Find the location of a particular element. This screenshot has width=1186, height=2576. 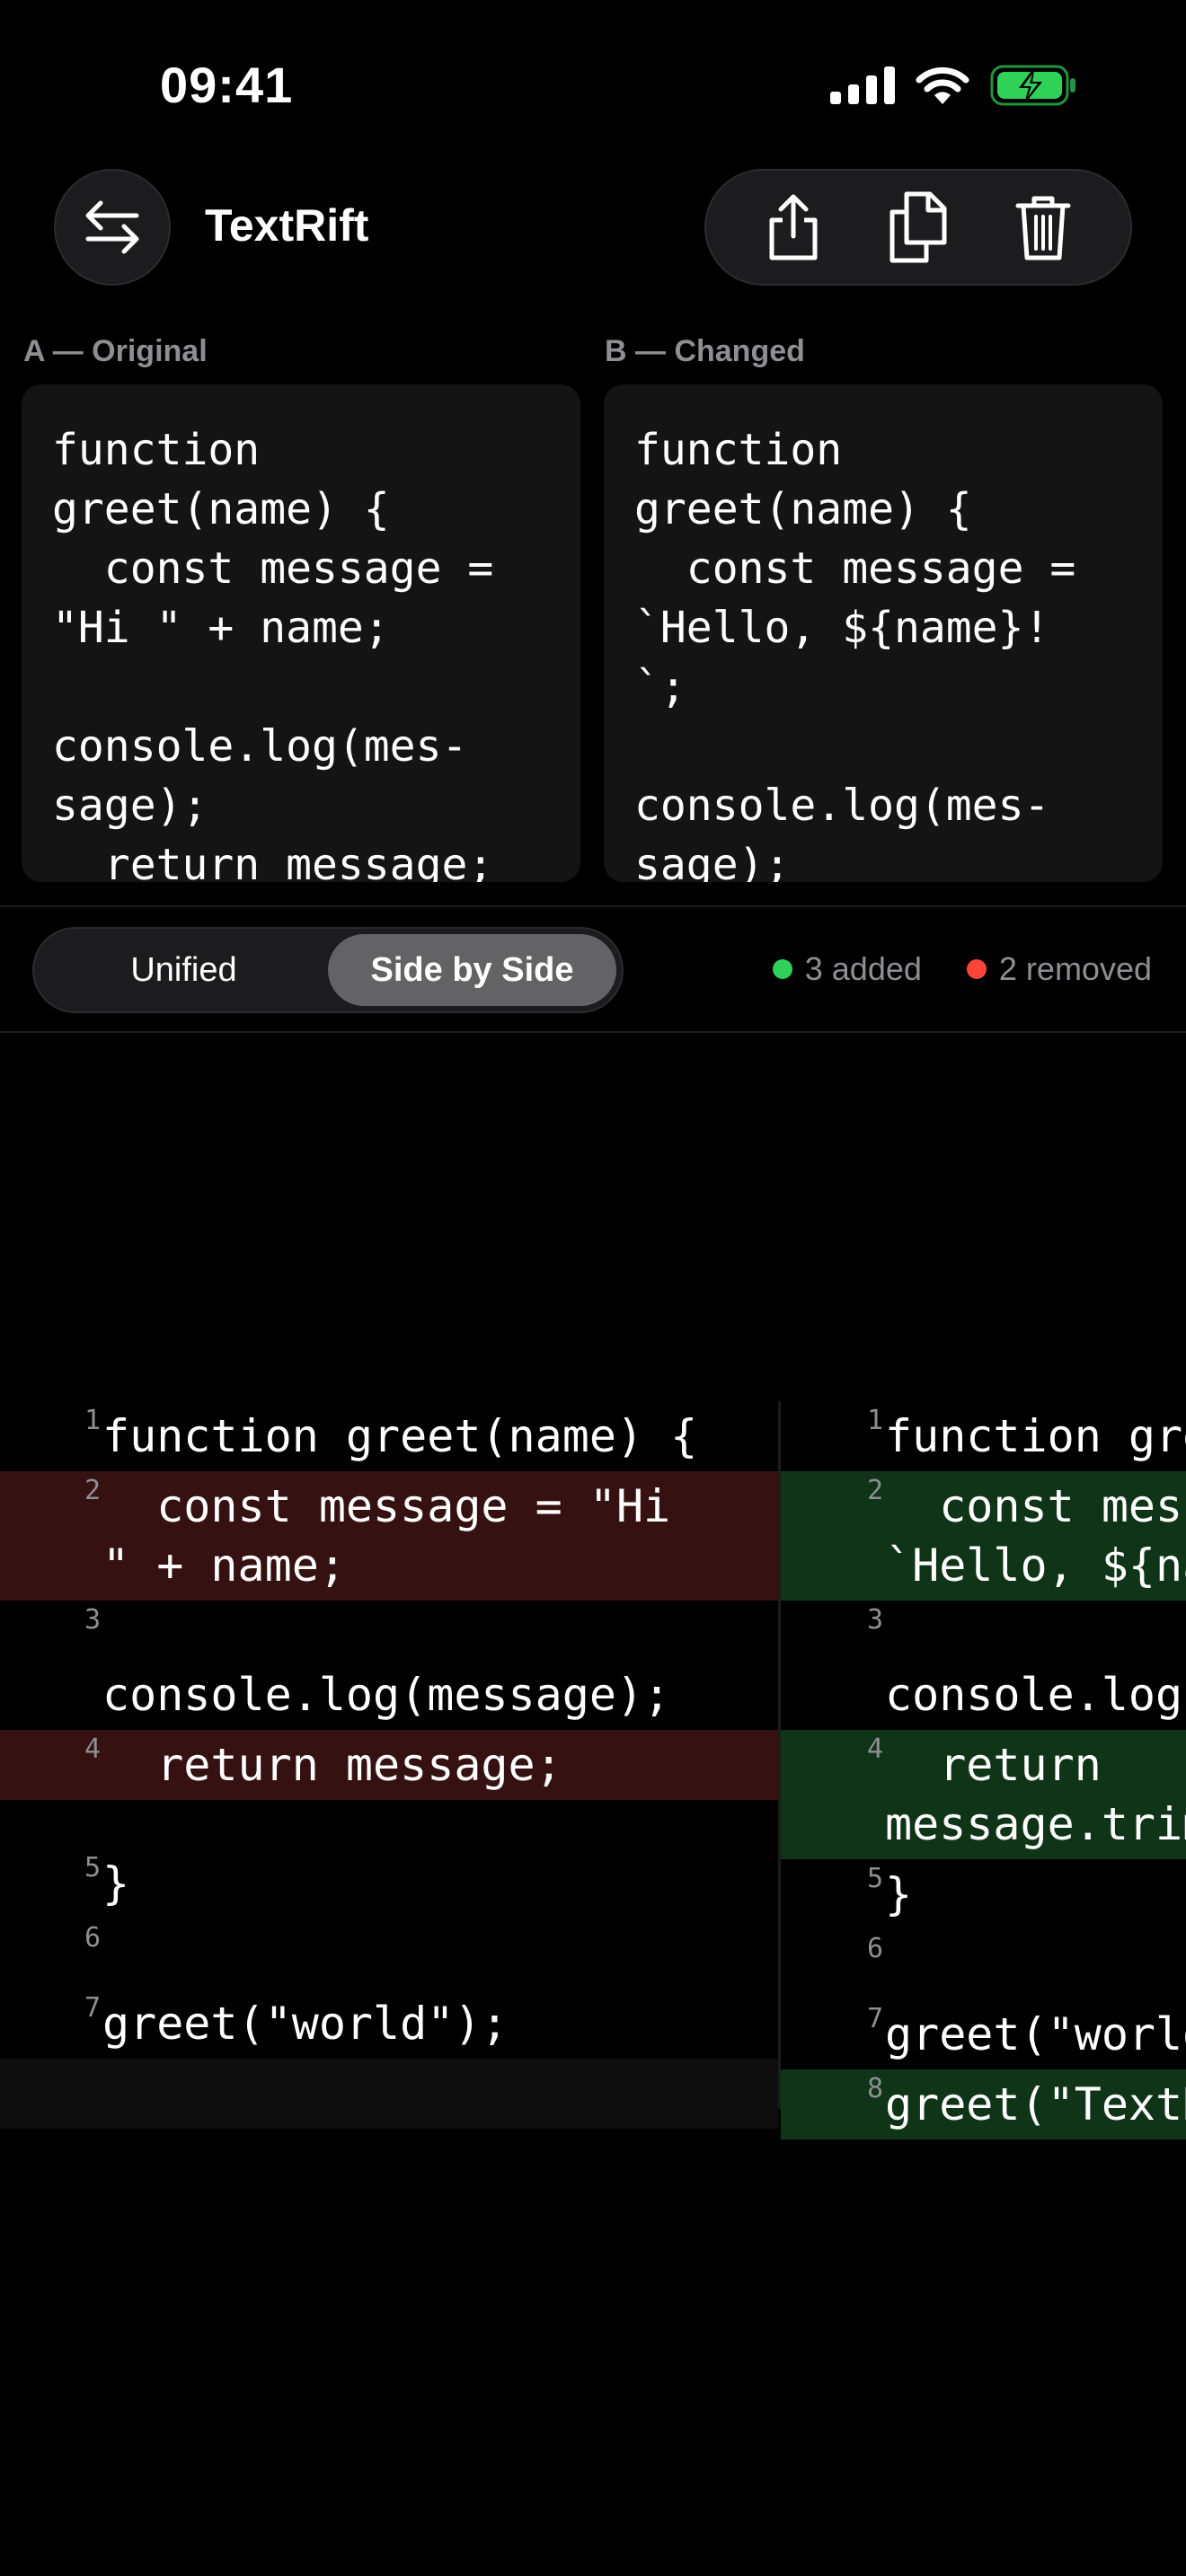

swap-arrows-icon is located at coordinates (112, 227).